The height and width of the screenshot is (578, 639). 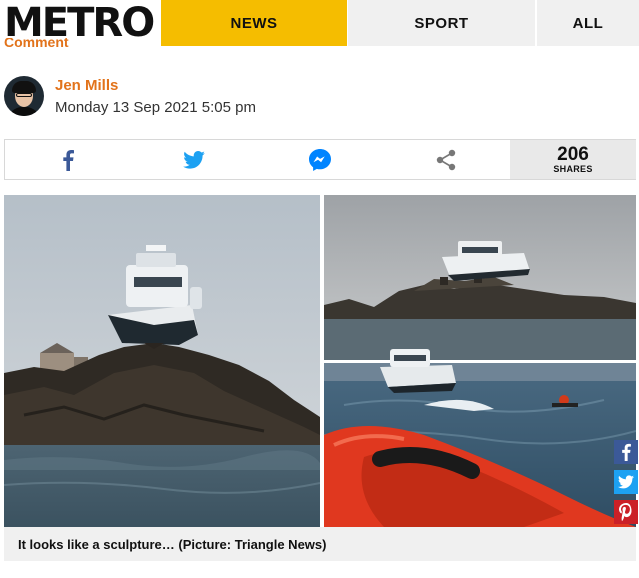 I want to click on nav-tab-news: NEWS, so click(x=254, y=23).